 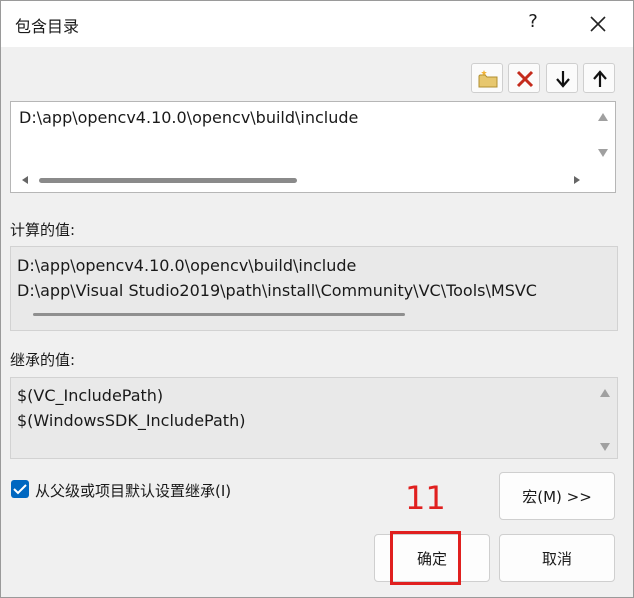 What do you see at coordinates (43, 360) in the screenshot?
I see `inherited-values-label: 继承的值:` at bounding box center [43, 360].